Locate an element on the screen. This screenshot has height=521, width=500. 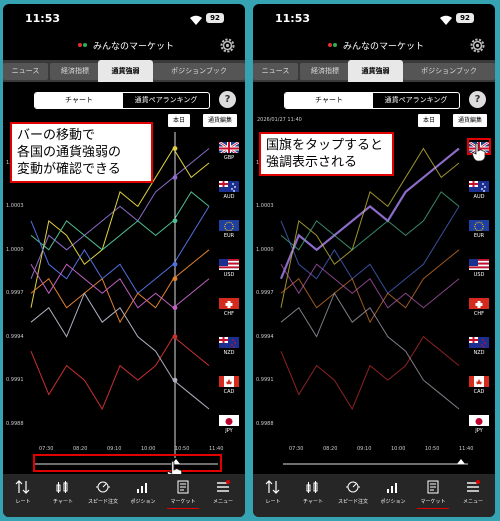
view-segmented-control: チャート 通貨ペアランキング is located at coordinates (372, 100).